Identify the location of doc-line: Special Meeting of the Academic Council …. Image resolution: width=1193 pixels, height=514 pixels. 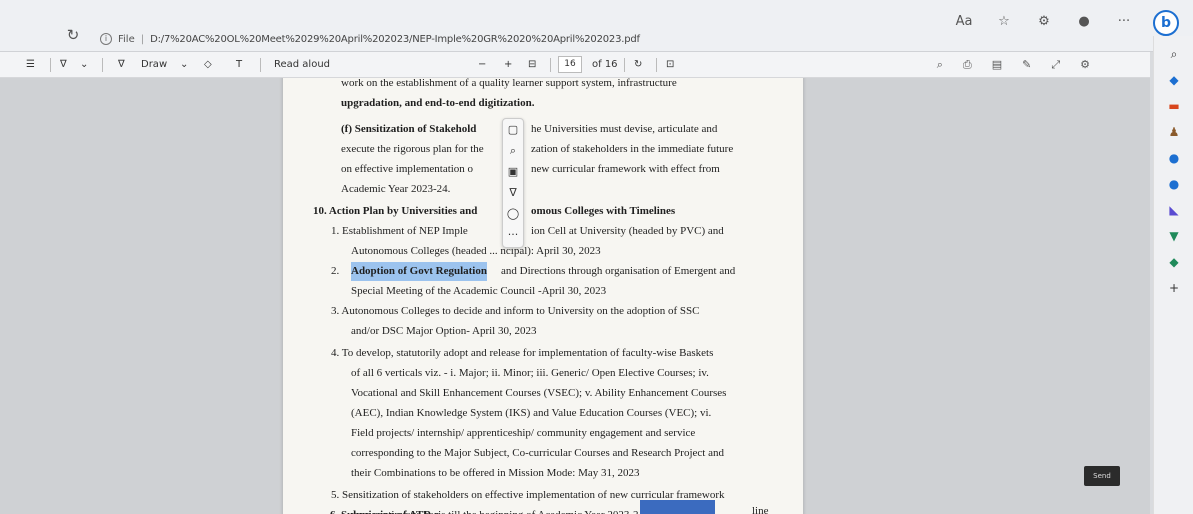
(479, 291).